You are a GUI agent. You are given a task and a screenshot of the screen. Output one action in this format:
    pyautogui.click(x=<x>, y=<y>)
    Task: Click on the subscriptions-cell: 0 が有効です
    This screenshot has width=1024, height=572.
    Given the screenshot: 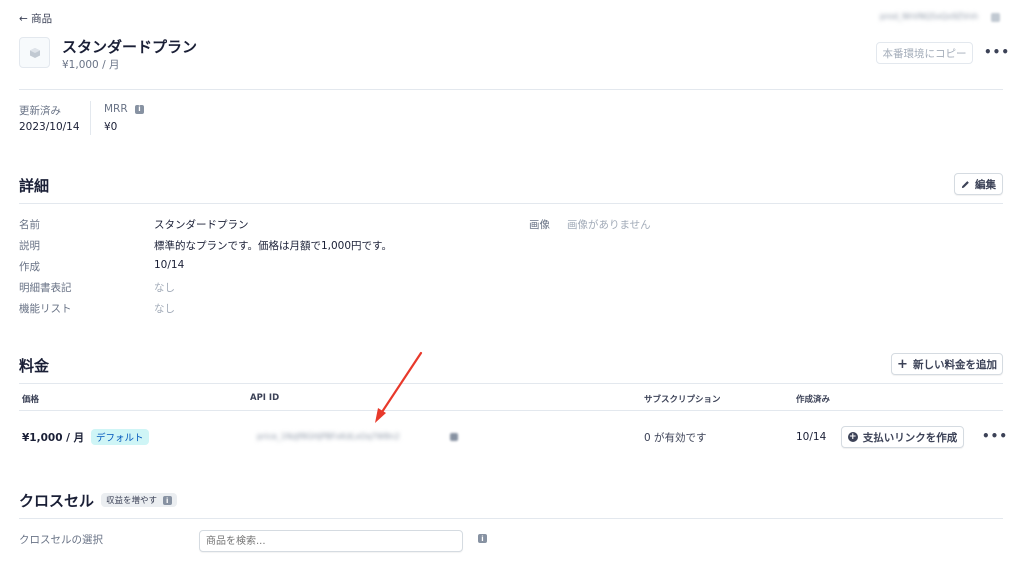 What is the action you would take?
    pyautogui.click(x=675, y=438)
    